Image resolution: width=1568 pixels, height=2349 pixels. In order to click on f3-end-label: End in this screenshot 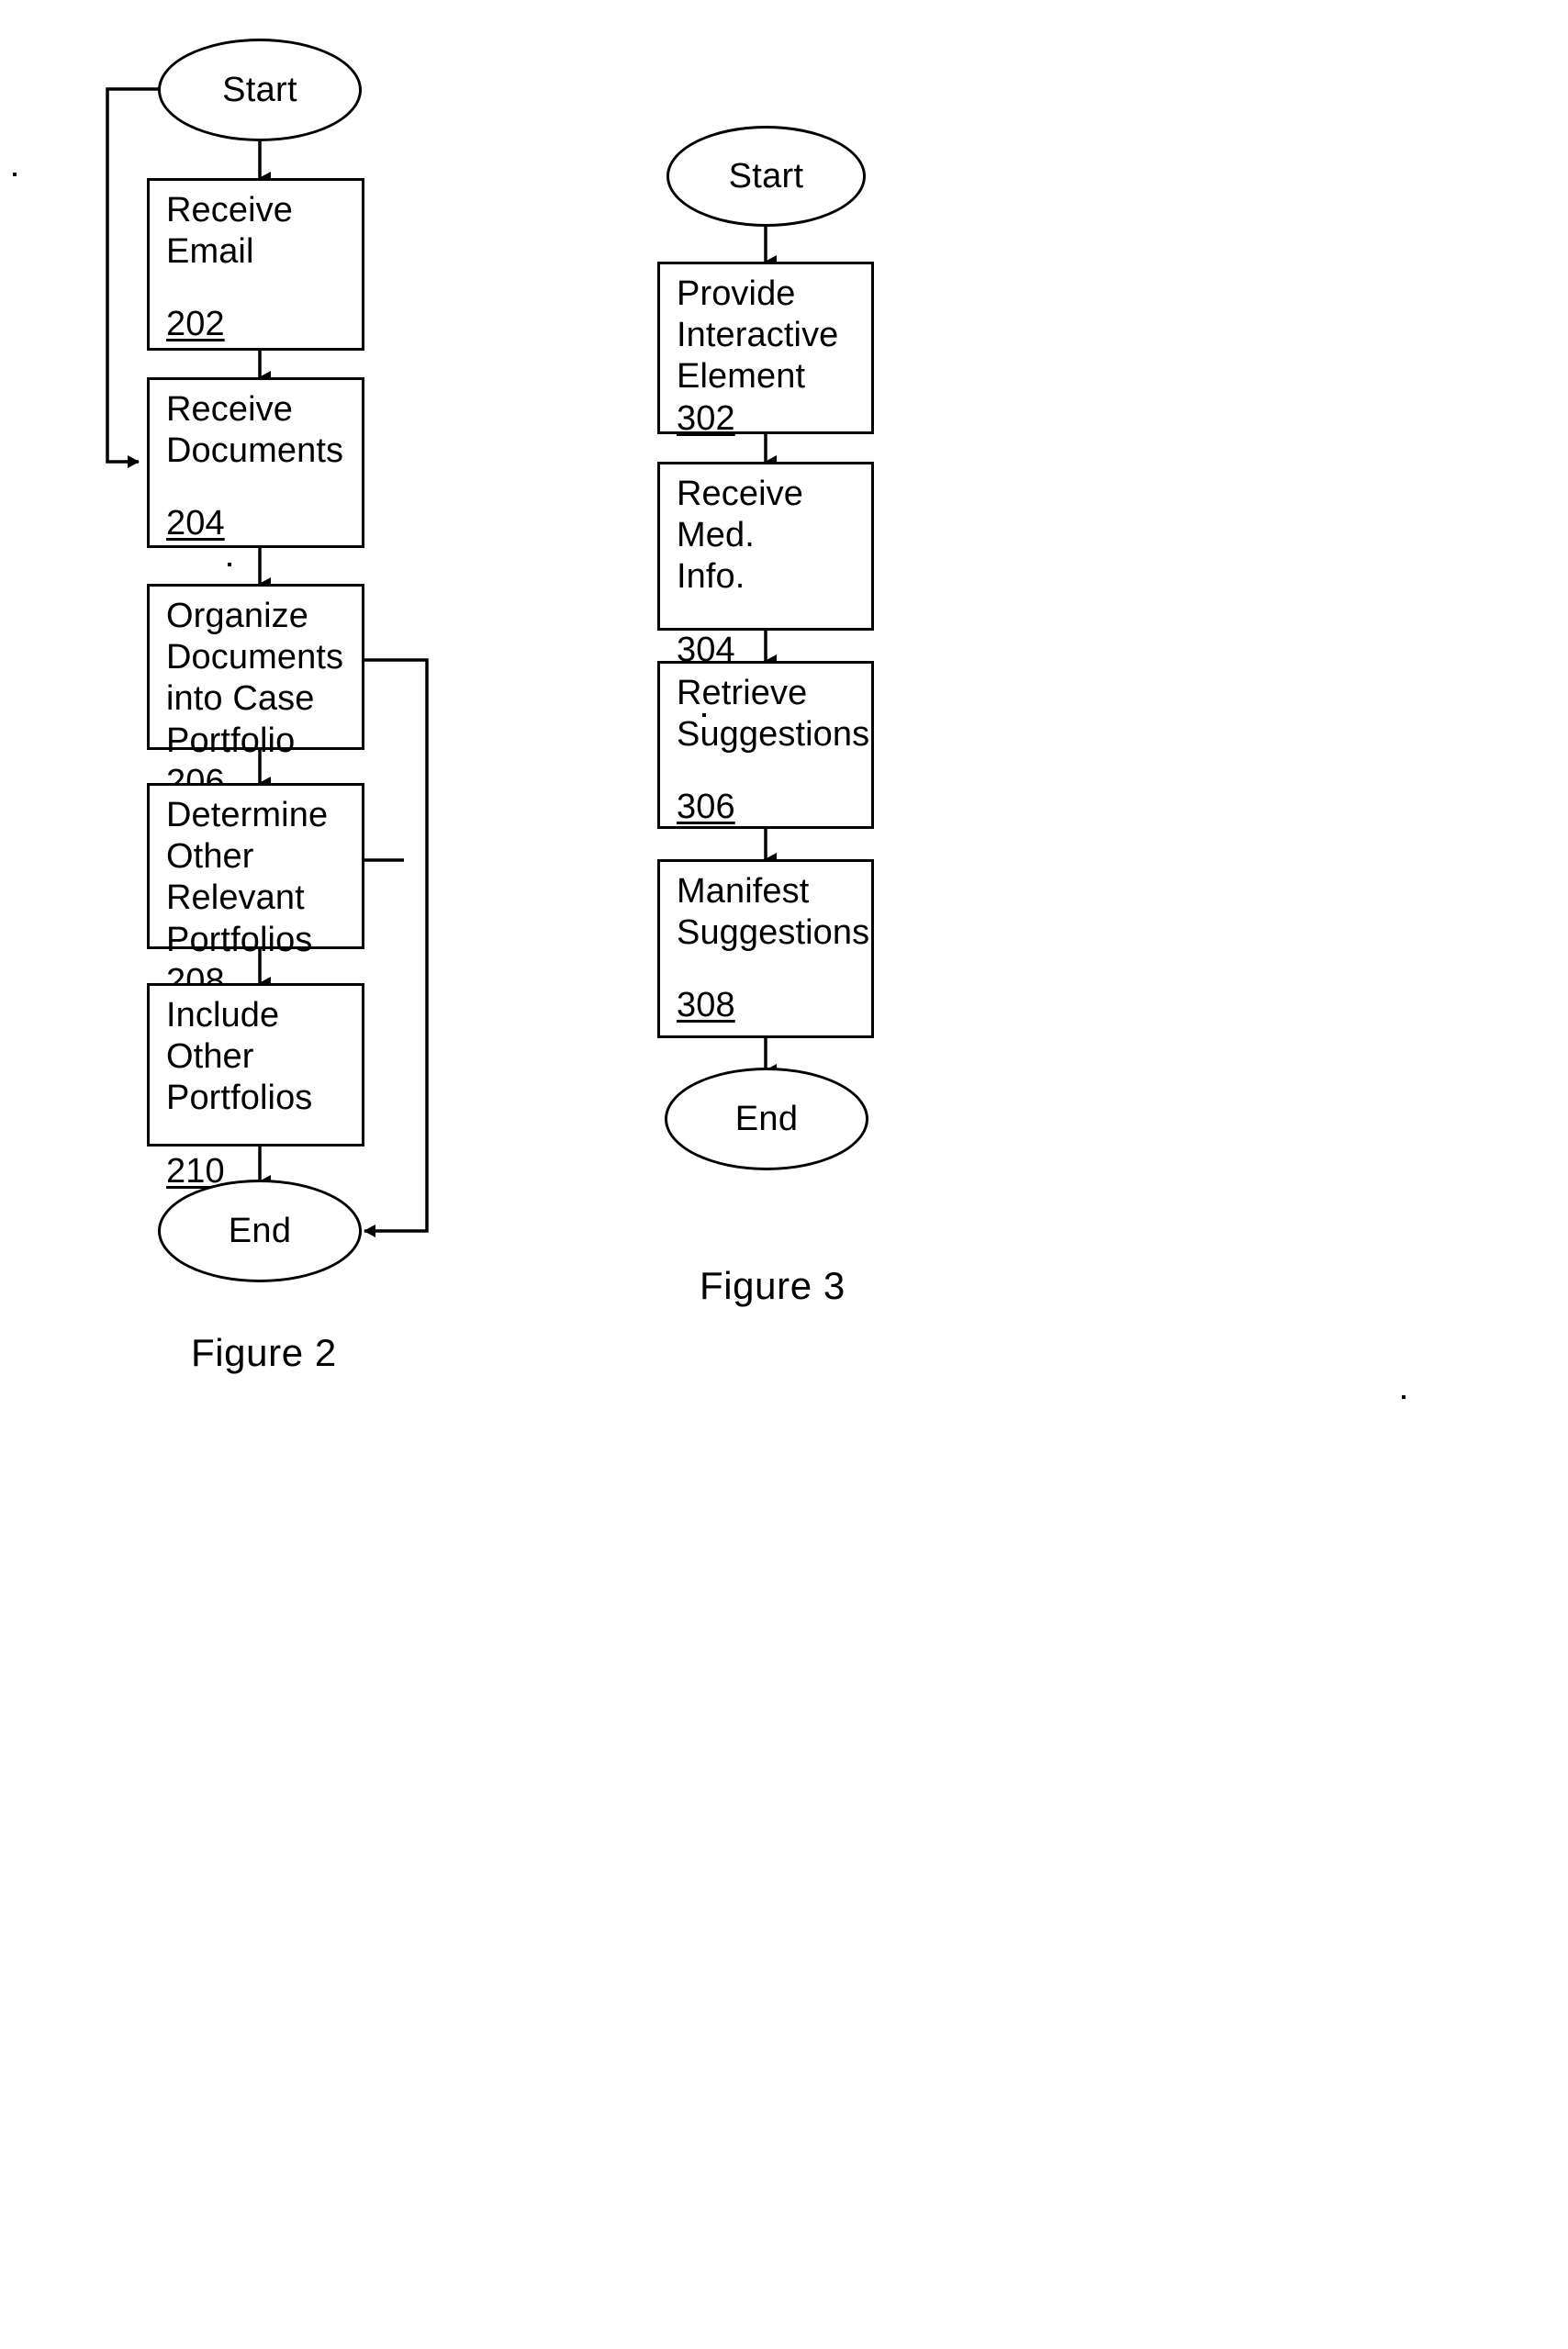, I will do `click(766, 1119)`.